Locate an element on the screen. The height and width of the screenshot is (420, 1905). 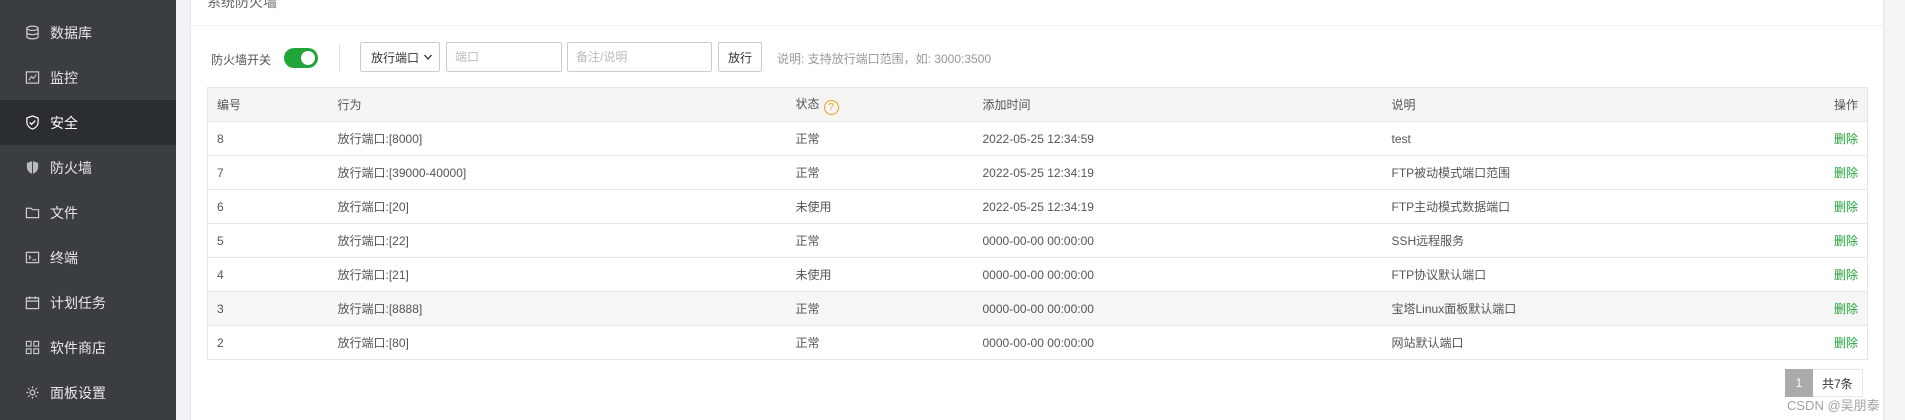
sidebar-item-label: 数据库 is located at coordinates (71, 32).